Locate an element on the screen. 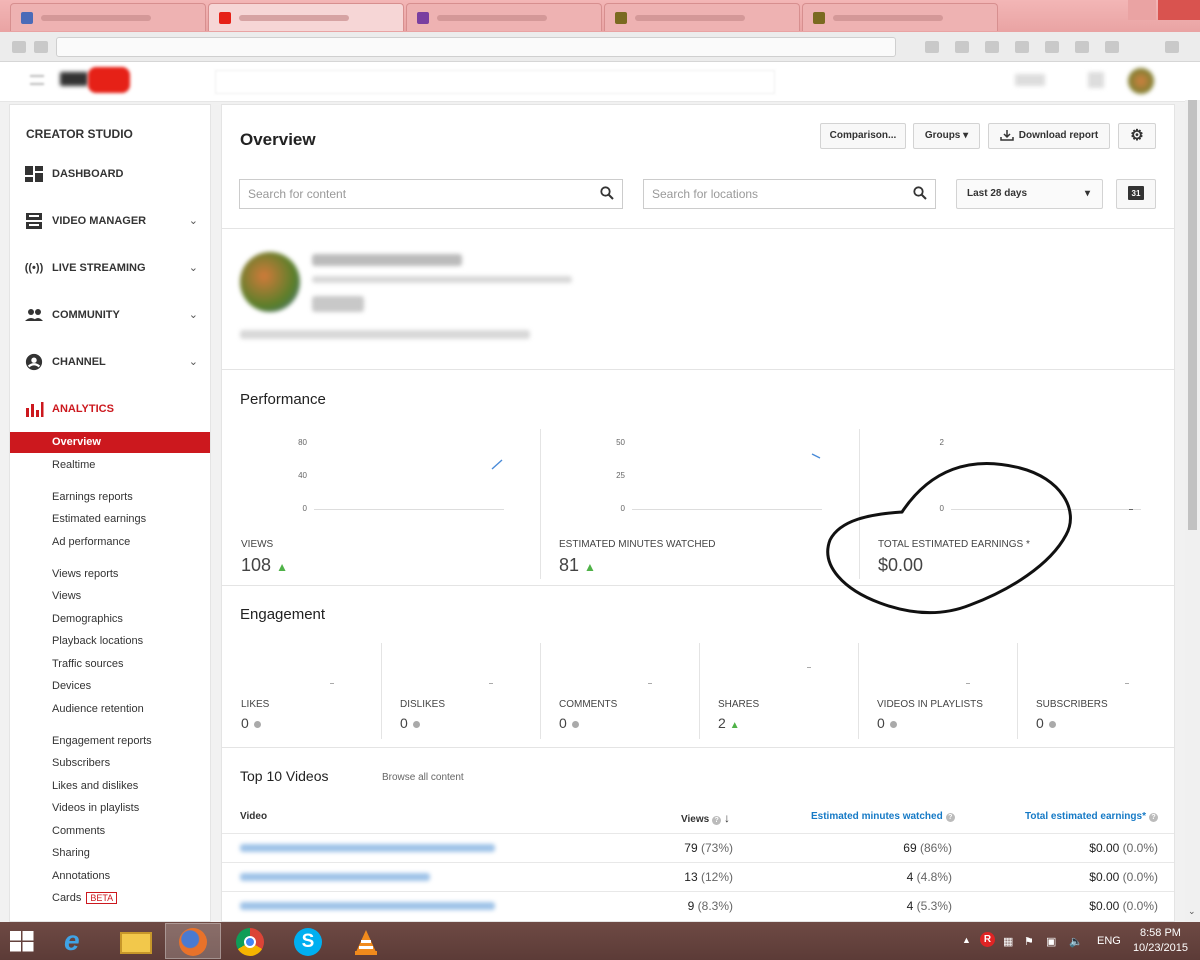  sidebar-subitem-overview: Overview is located at coordinates (110, 442).